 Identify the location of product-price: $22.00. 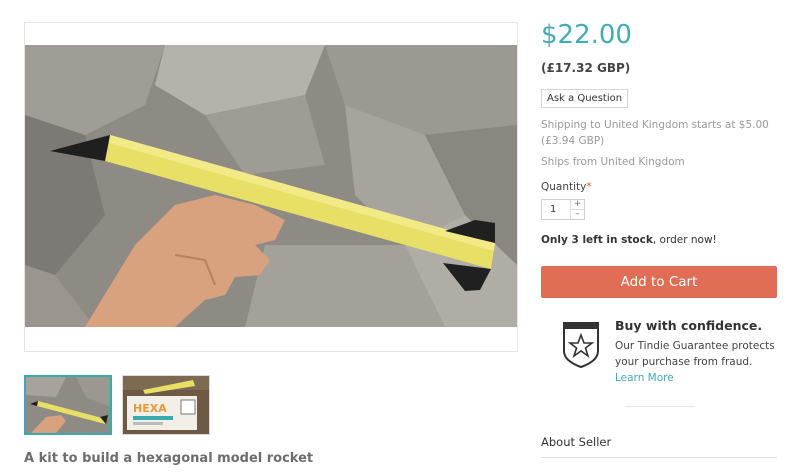
(586, 35).